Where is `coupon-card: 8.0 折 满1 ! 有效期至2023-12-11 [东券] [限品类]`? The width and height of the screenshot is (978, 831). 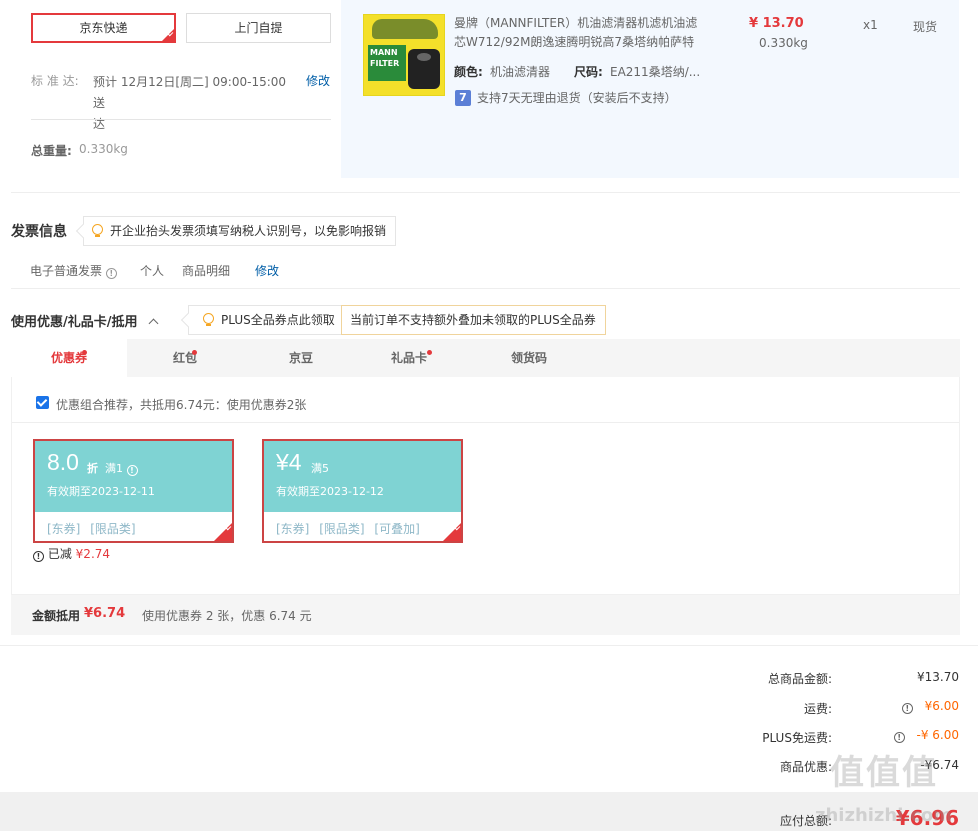 coupon-card: 8.0 折 满1 ! 有效期至2023-12-11 [东券] [限品类] is located at coordinates (133, 491).